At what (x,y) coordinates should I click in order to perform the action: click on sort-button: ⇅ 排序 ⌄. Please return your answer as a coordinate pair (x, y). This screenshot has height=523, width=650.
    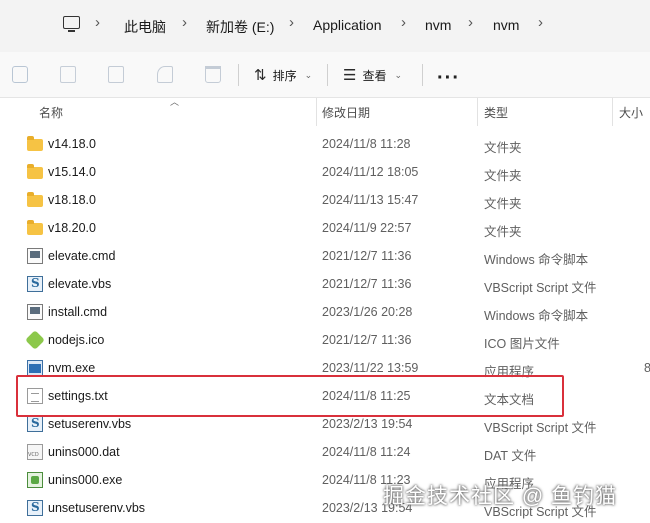
    Looking at the image, I should click on (283, 75).